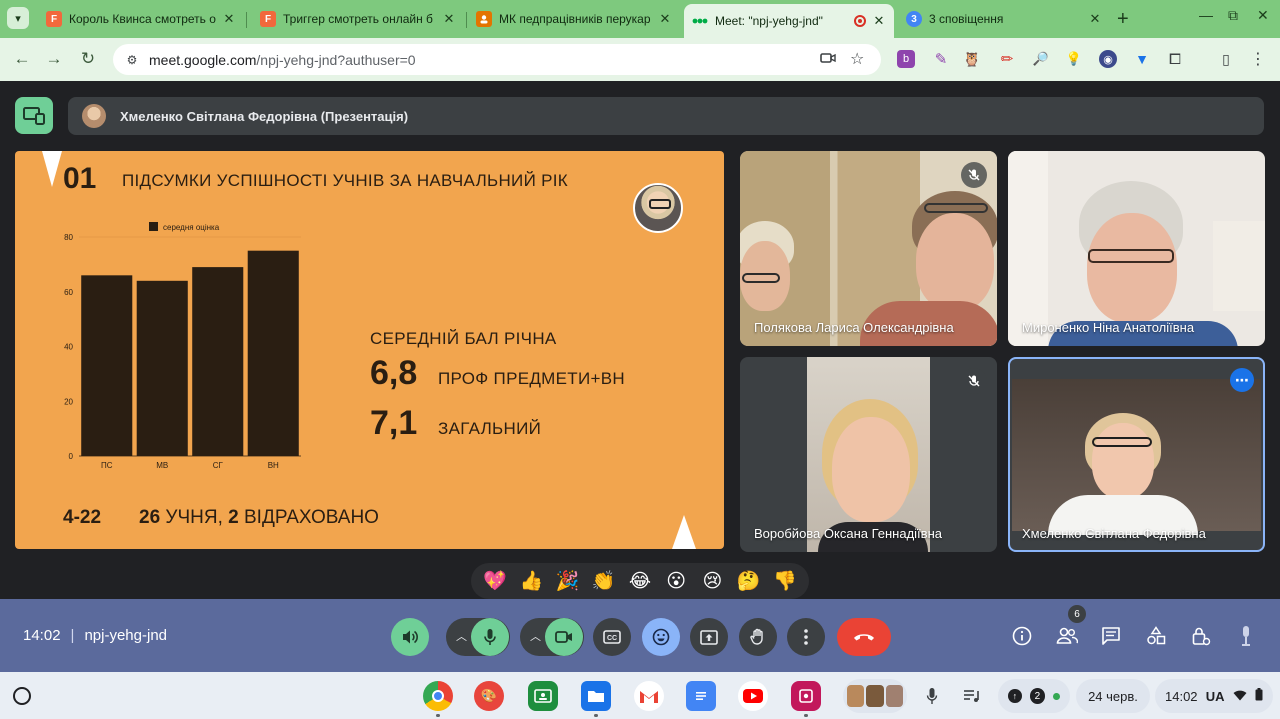 Image resolution: width=1280 pixels, height=719 pixels. I want to click on account-avatar-icon, so click(1246, 636).